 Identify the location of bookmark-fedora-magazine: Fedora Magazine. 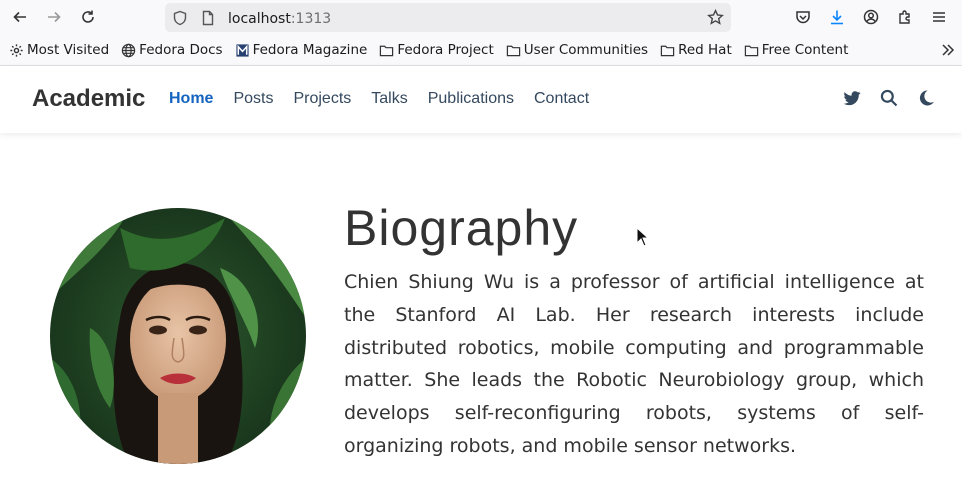
(301, 50).